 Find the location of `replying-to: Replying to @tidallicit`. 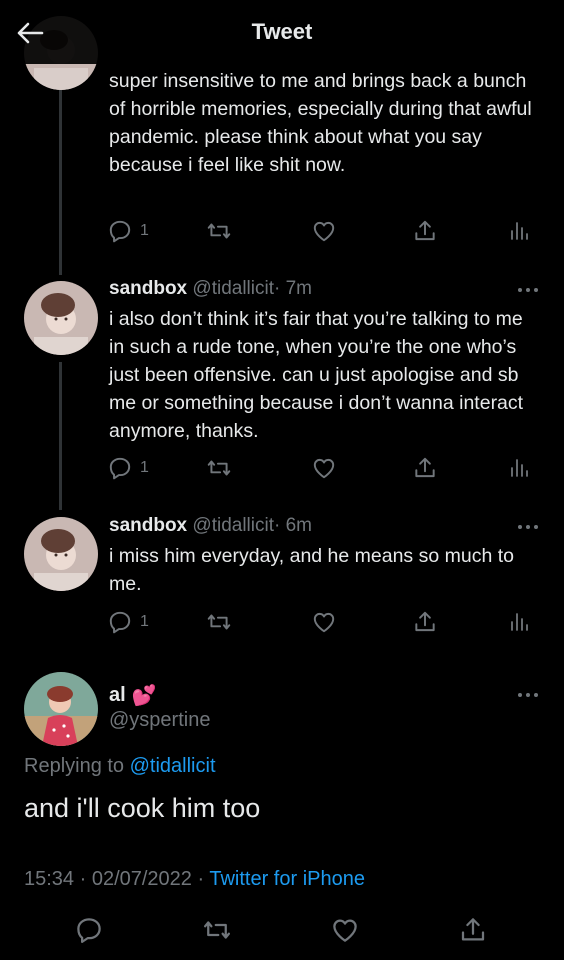

replying-to: Replying to @tidallicit is located at coordinates (120, 766).